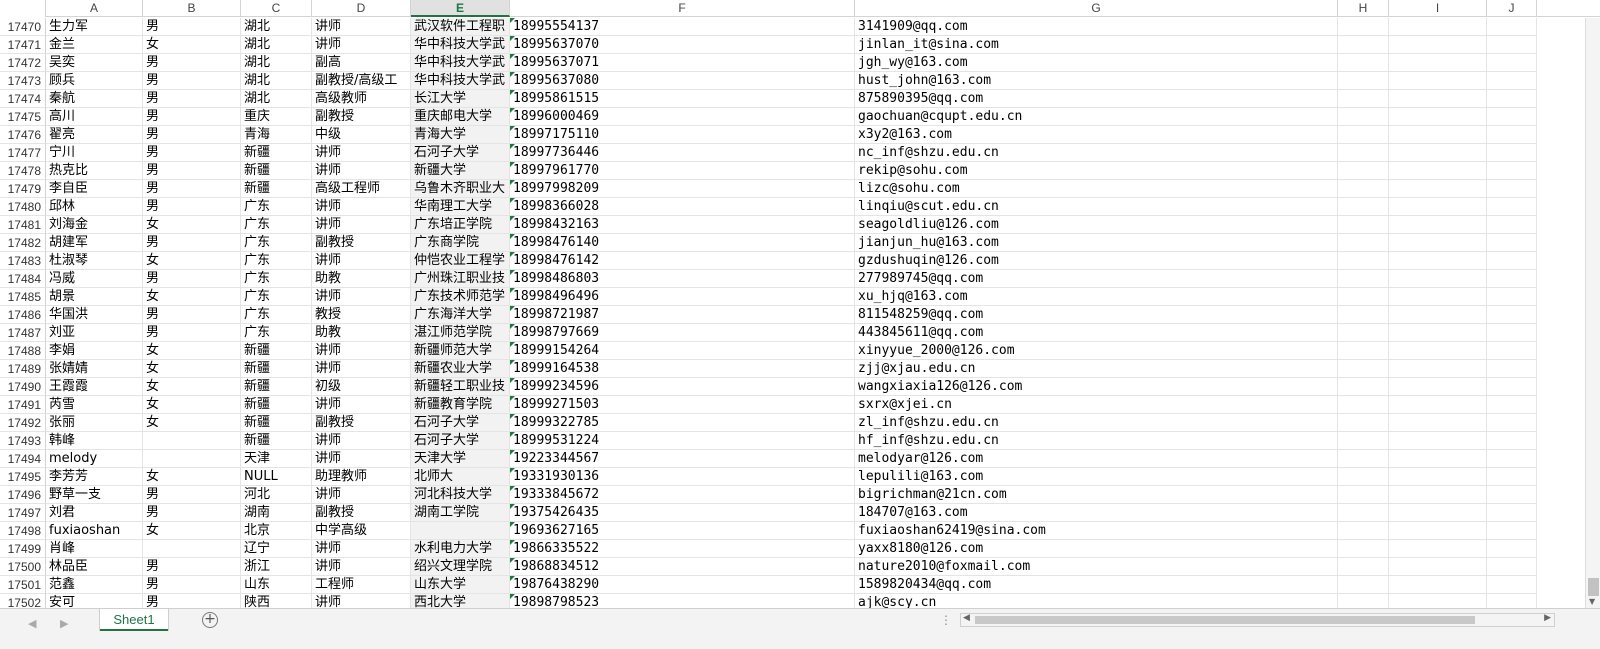 The image size is (1600, 649). I want to click on cell-f: 19333845672, so click(682, 495).